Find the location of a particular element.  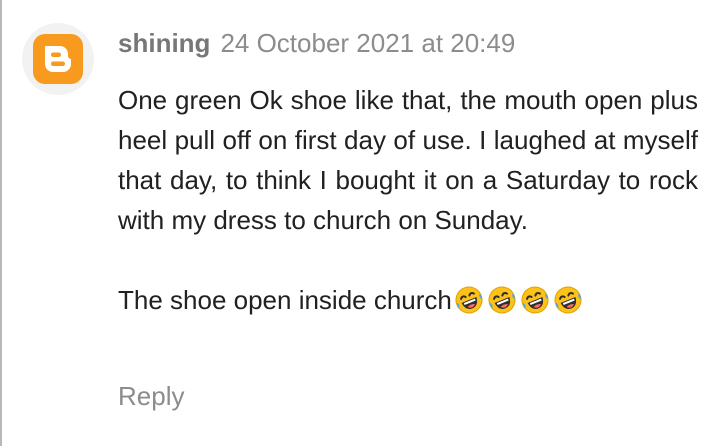

emoji-group is located at coordinates (520, 300).